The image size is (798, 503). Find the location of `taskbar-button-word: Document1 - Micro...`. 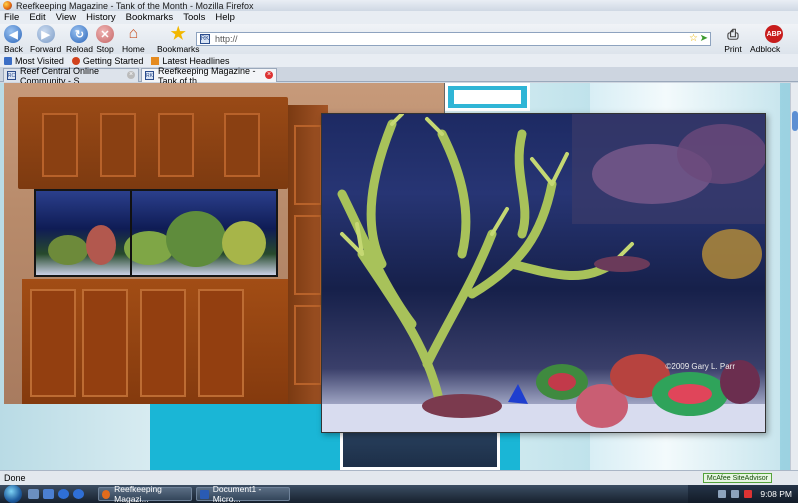

taskbar-button-word: Document1 - Micro... is located at coordinates (243, 493).